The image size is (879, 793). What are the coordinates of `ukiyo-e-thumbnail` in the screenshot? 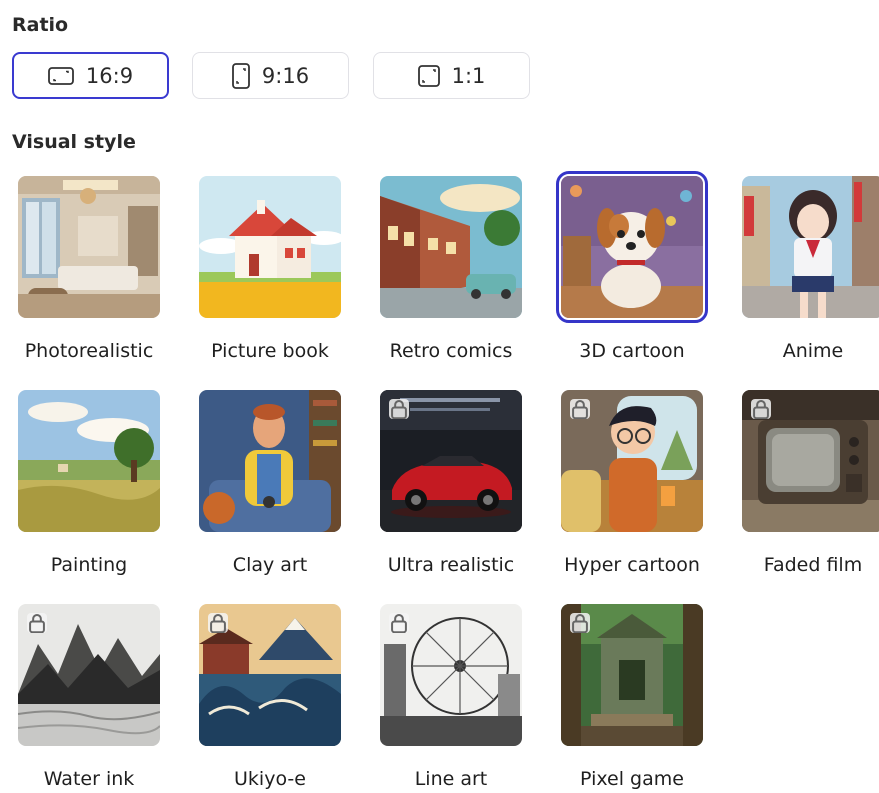 It's located at (270, 675).